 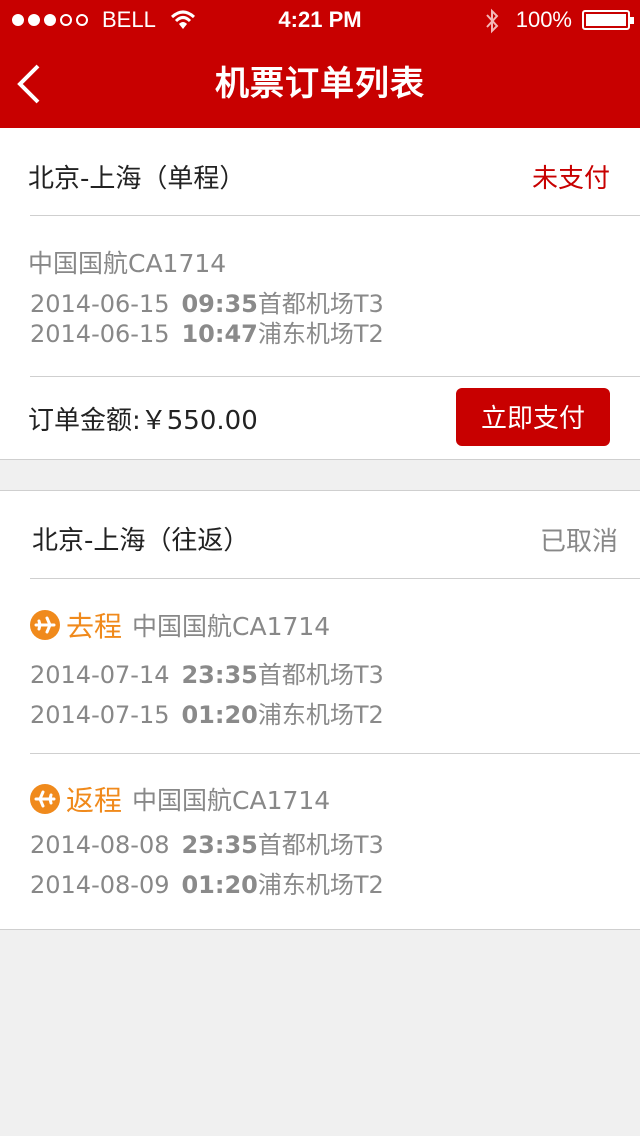 I want to click on order-route: 北京-上海（单程）, so click(x=137, y=179).